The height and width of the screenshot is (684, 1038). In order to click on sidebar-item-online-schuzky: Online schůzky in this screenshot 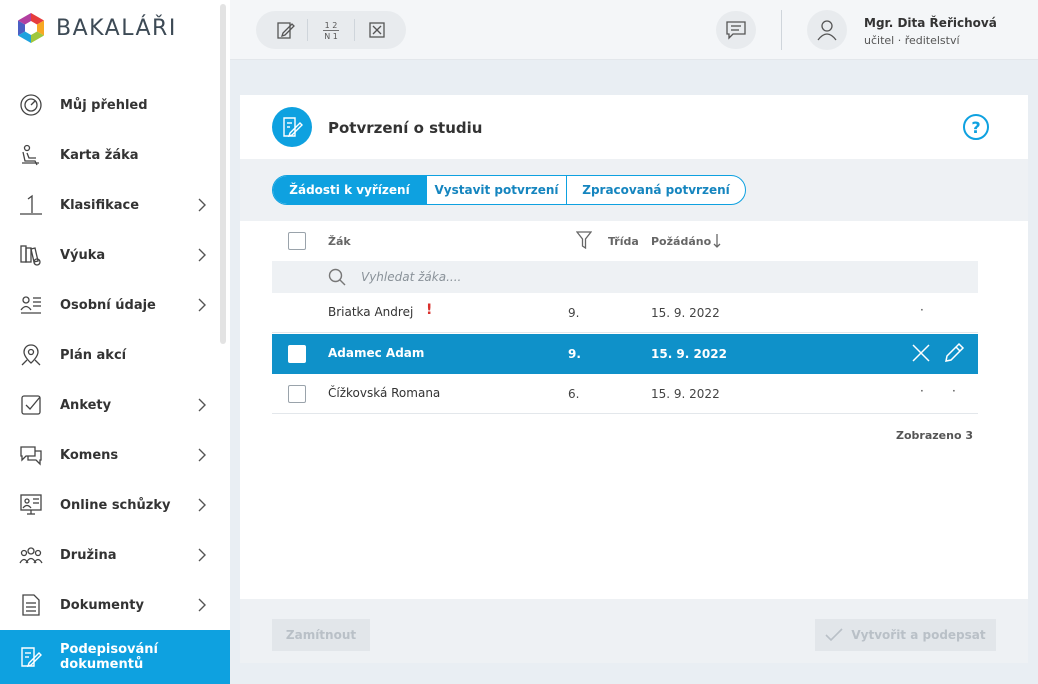, I will do `click(115, 505)`.